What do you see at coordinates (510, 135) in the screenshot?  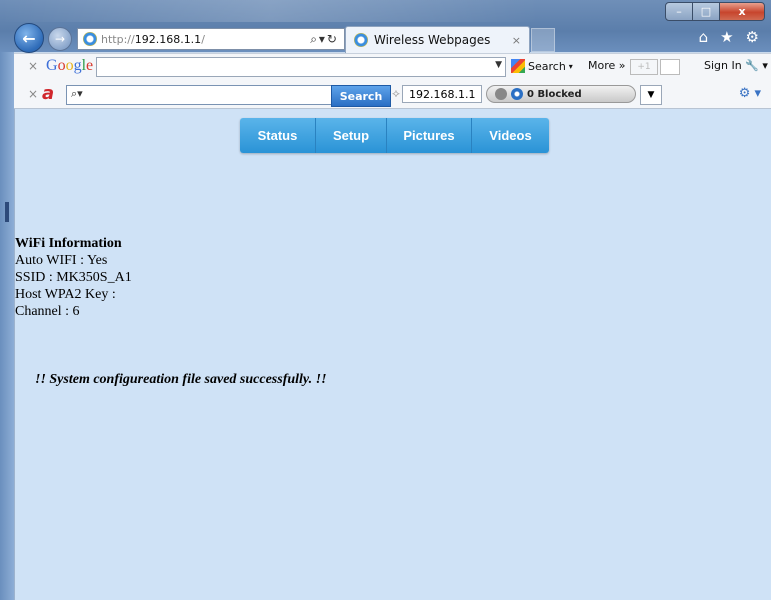 I see `nav-videos: Videos` at bounding box center [510, 135].